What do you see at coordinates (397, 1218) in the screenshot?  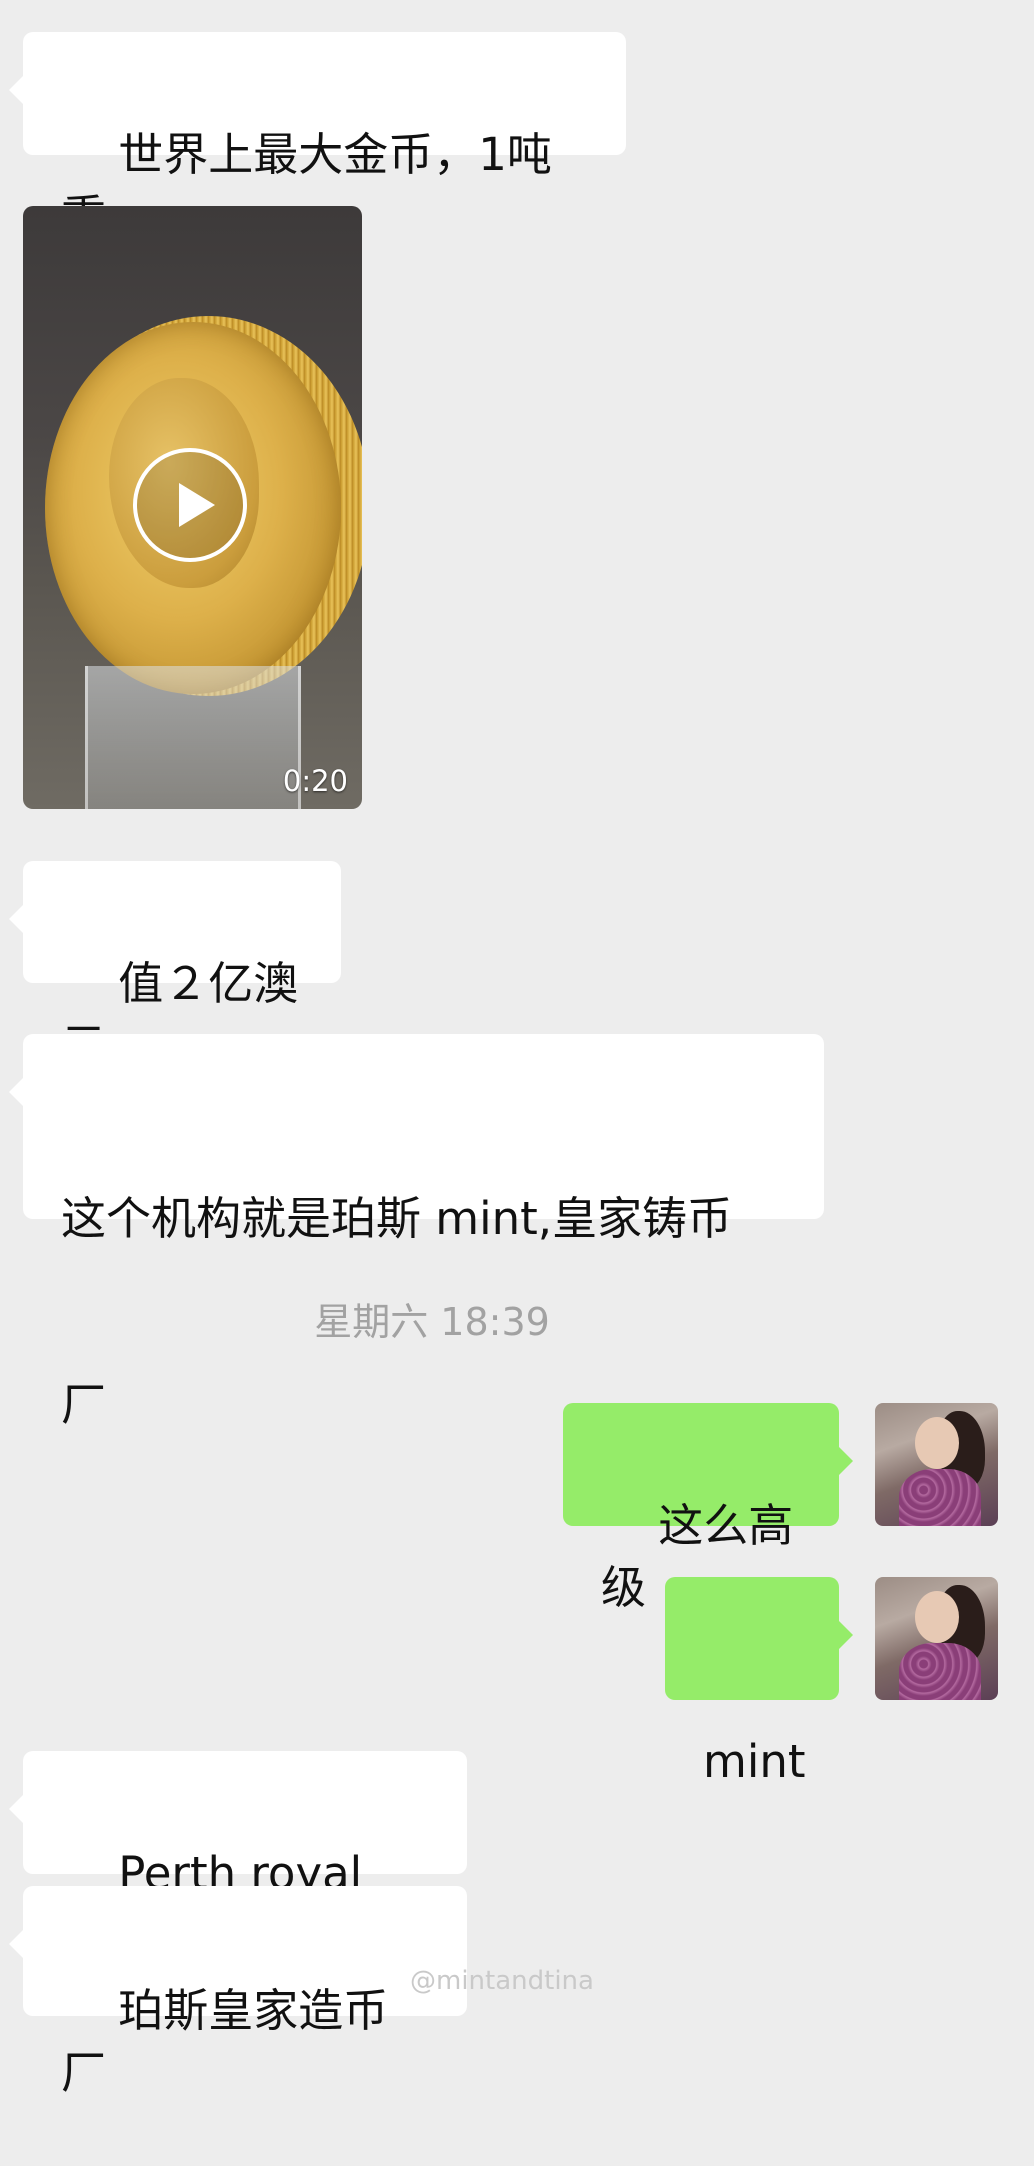 I see `message-text-line: 这个机构就是珀斯 mint,皇家铸币` at bounding box center [397, 1218].